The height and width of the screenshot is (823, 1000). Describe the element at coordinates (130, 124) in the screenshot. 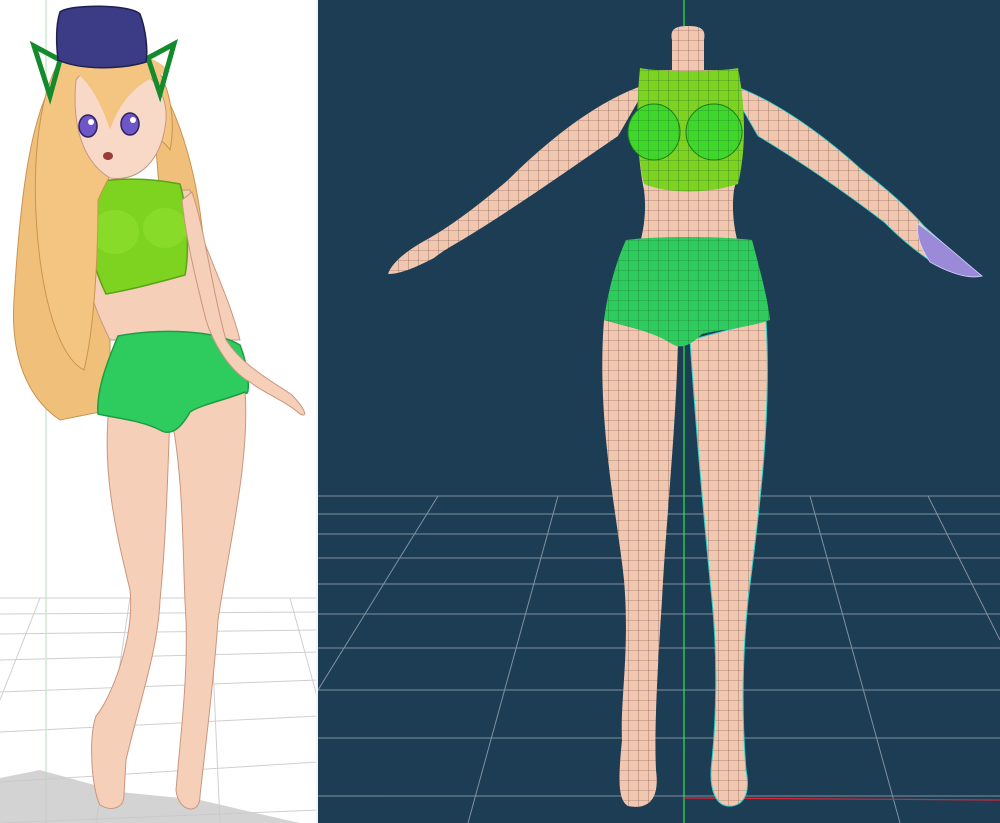

I see `right-eye` at that location.